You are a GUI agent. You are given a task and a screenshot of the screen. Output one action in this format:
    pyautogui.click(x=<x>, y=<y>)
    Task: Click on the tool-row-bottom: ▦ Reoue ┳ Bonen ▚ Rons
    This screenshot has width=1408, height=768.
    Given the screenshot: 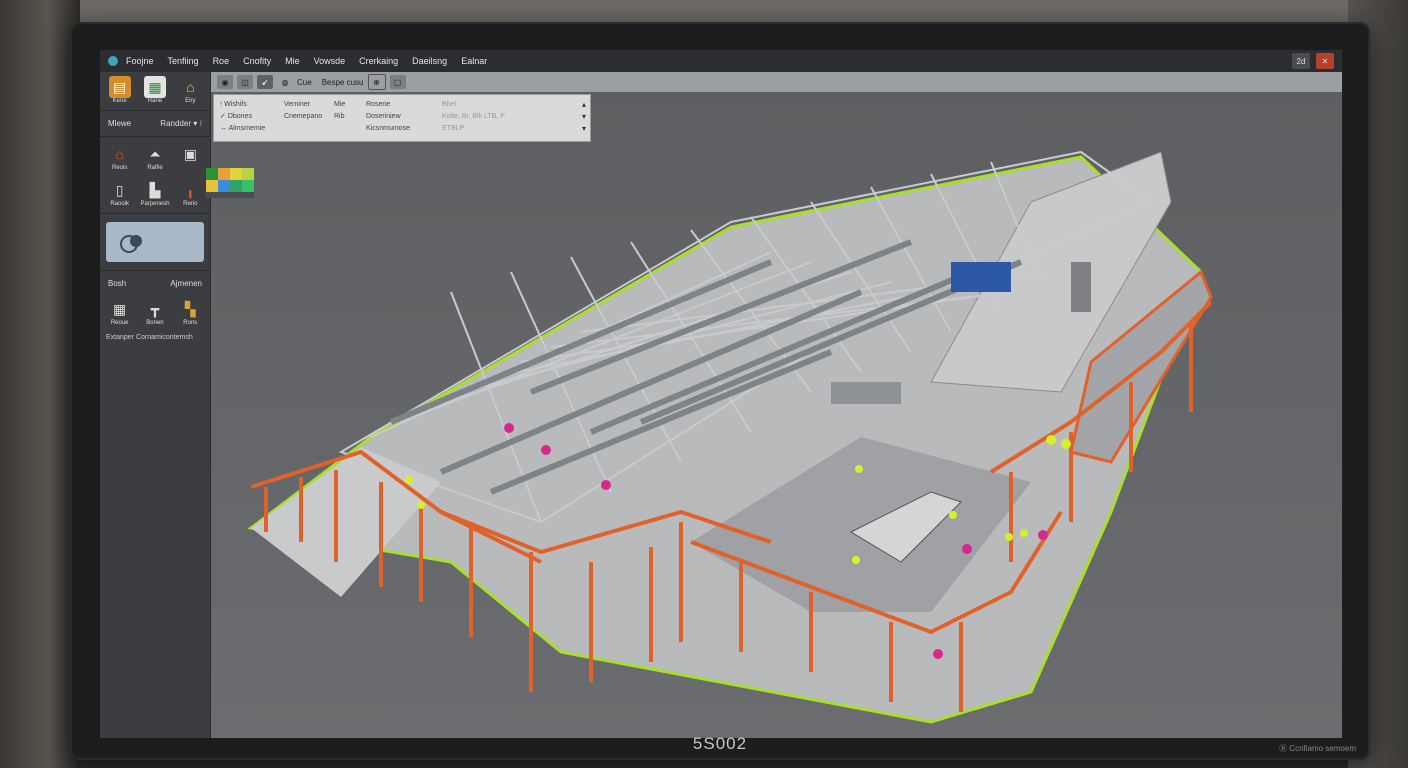 What is the action you would take?
    pyautogui.click(x=155, y=312)
    